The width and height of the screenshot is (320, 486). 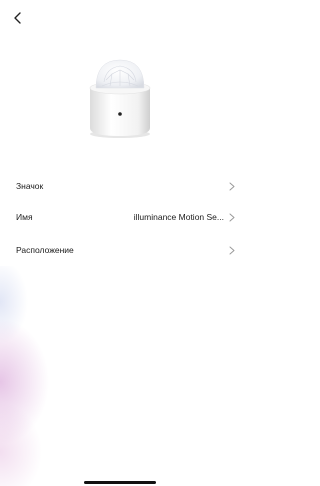 I want to click on settings-row-location: Расположение, so click(x=120, y=250).